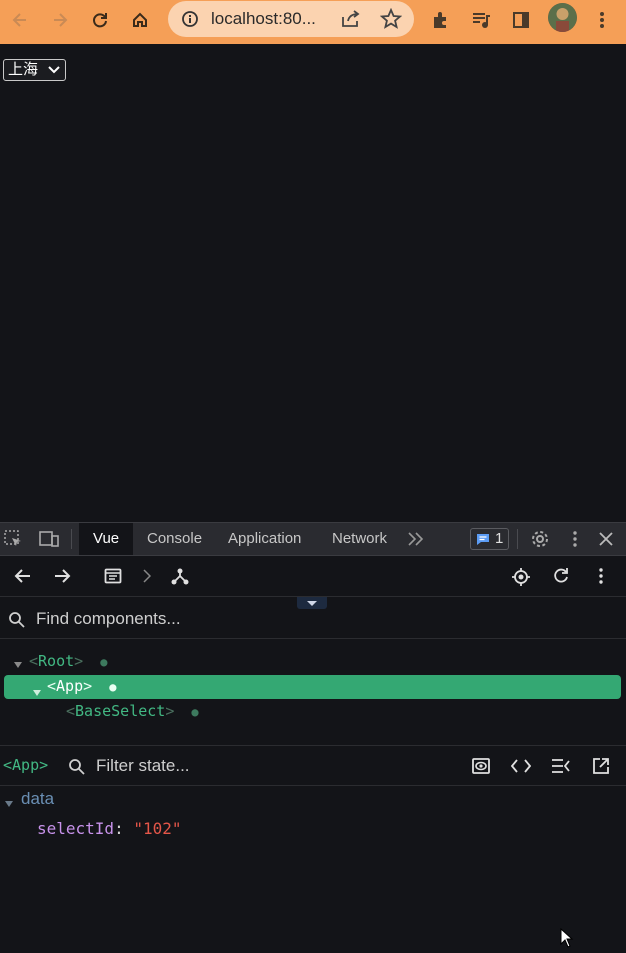 This screenshot has width=626, height=953. I want to click on data-section-toggle, so click(9, 804).